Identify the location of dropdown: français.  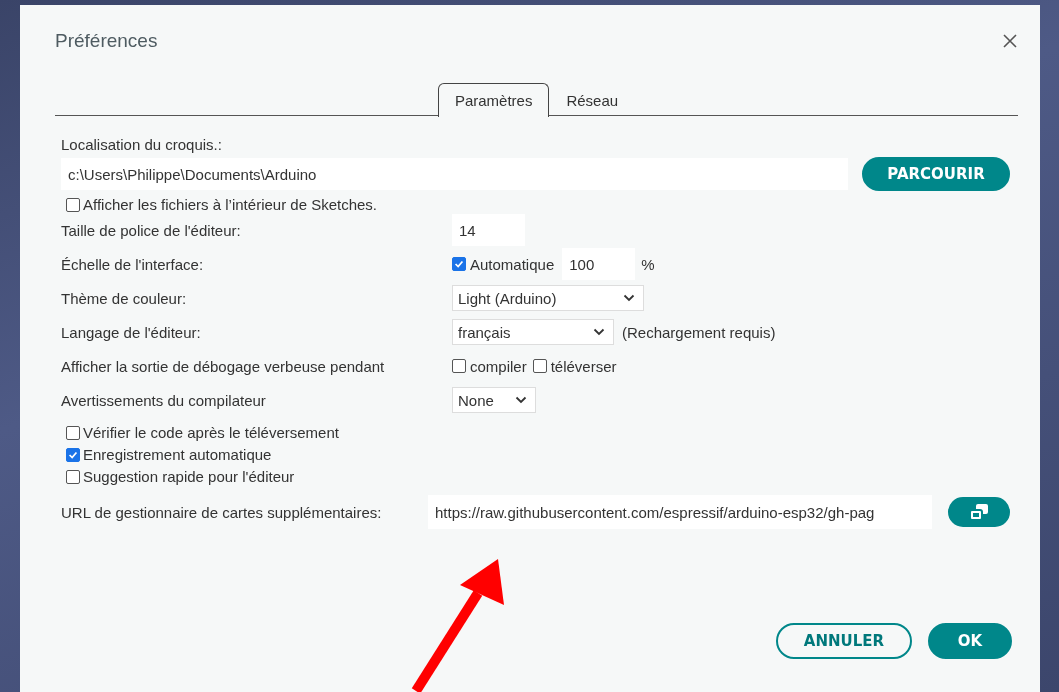
(533, 332).